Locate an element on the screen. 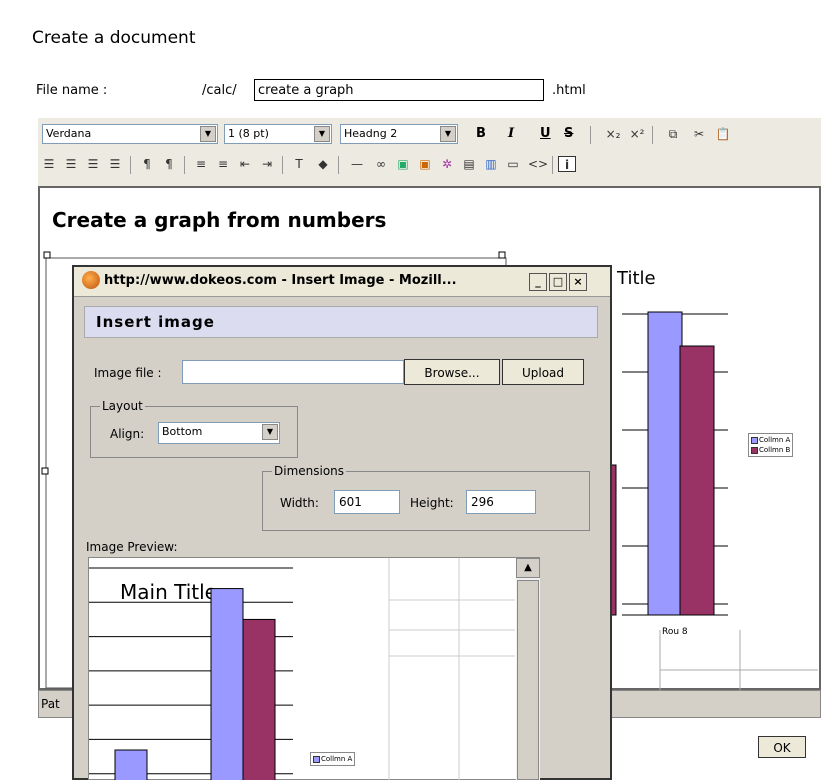 This screenshot has height=780, width=821. minimize-icon: _ is located at coordinates (538, 282).